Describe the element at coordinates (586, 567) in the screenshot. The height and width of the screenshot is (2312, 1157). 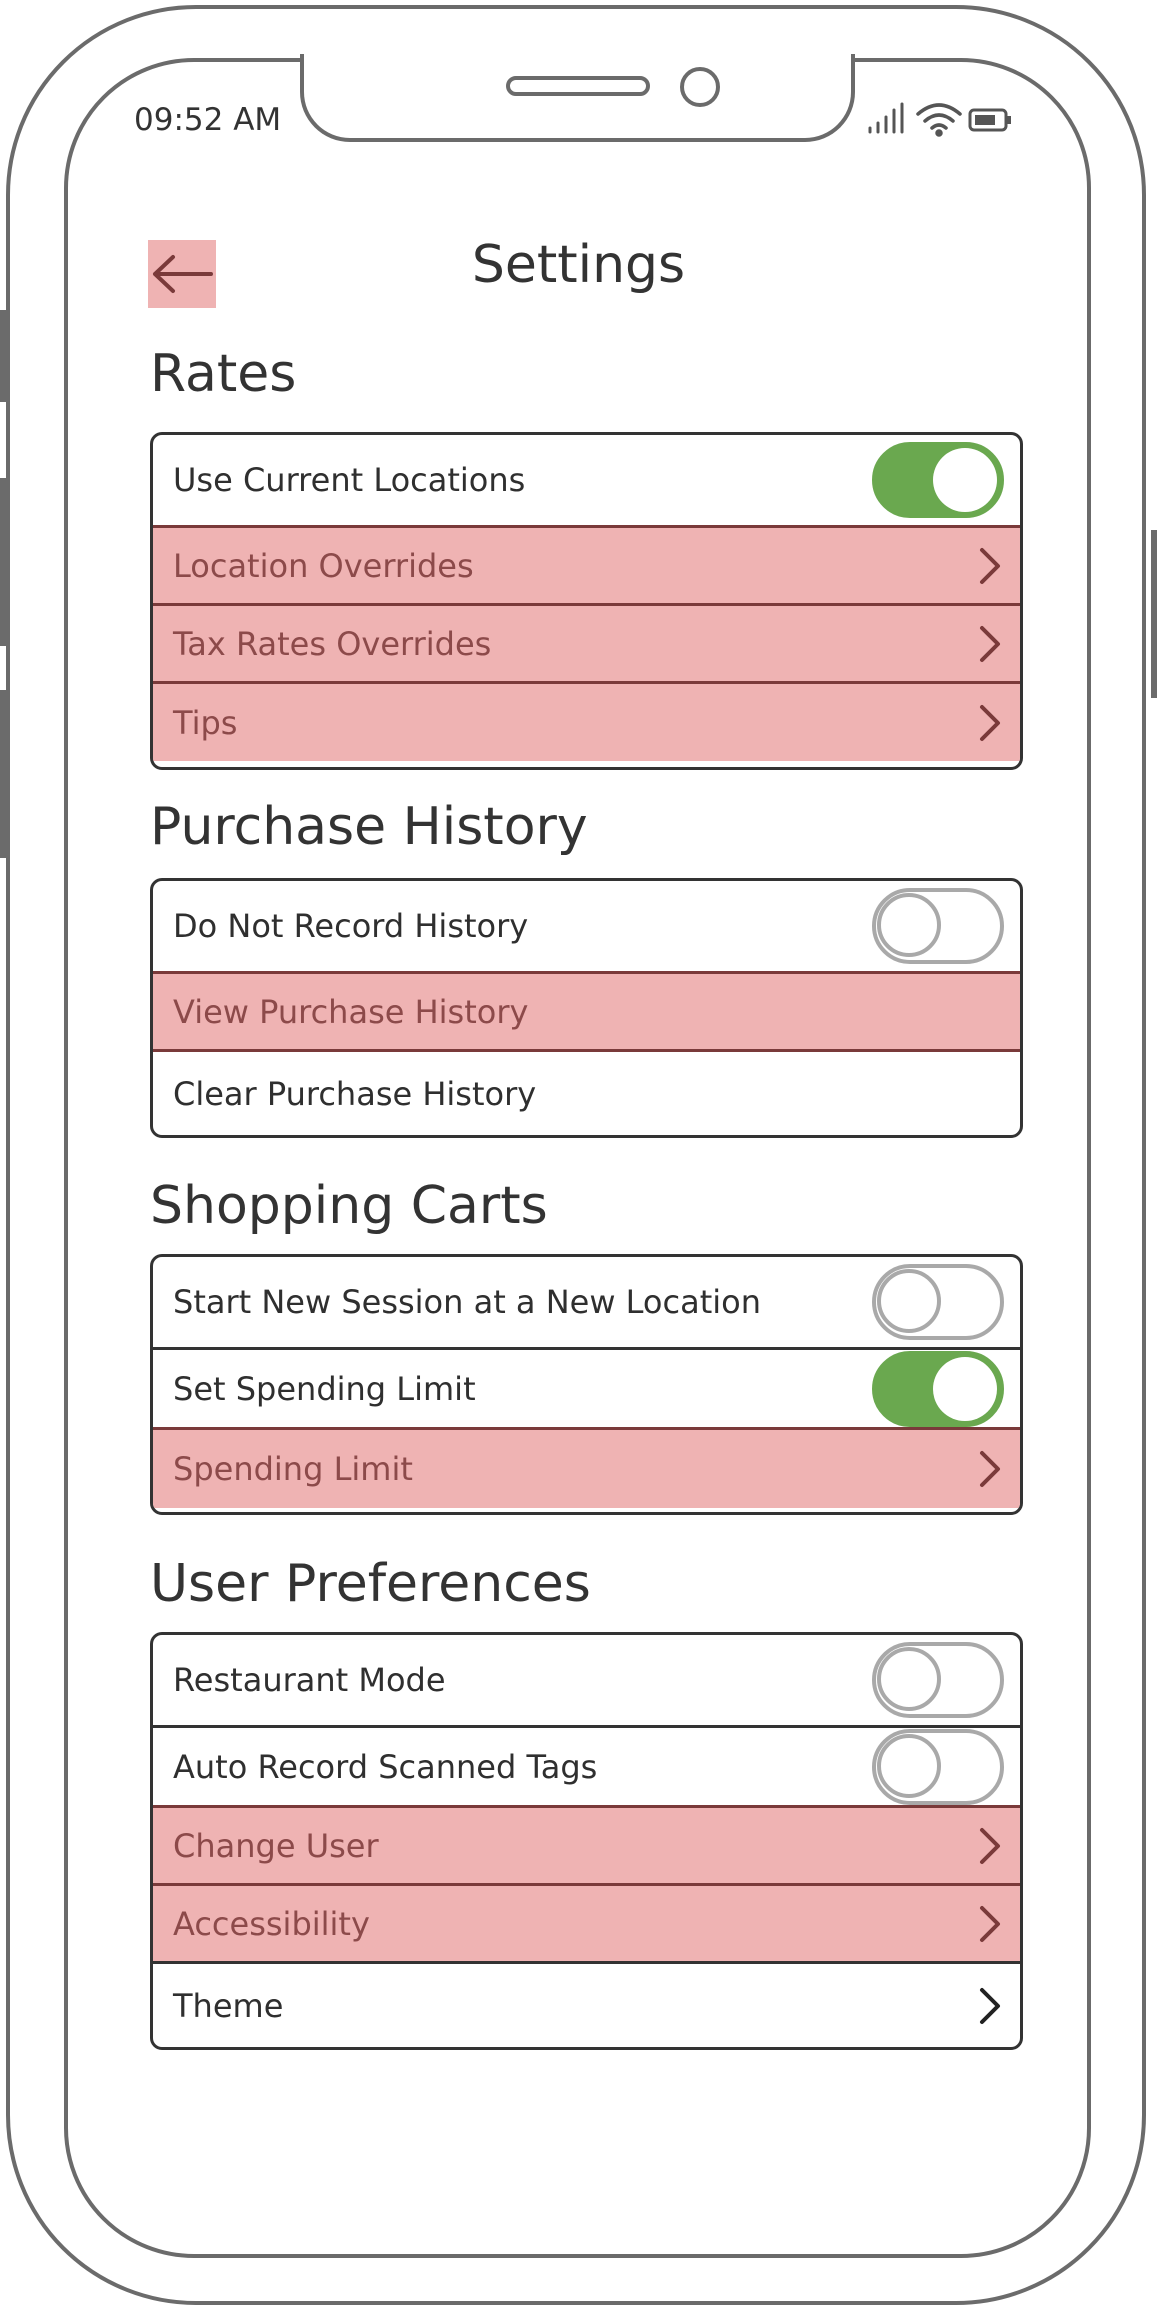
I see `setting-row-location-overrides: Location Overrides` at that location.